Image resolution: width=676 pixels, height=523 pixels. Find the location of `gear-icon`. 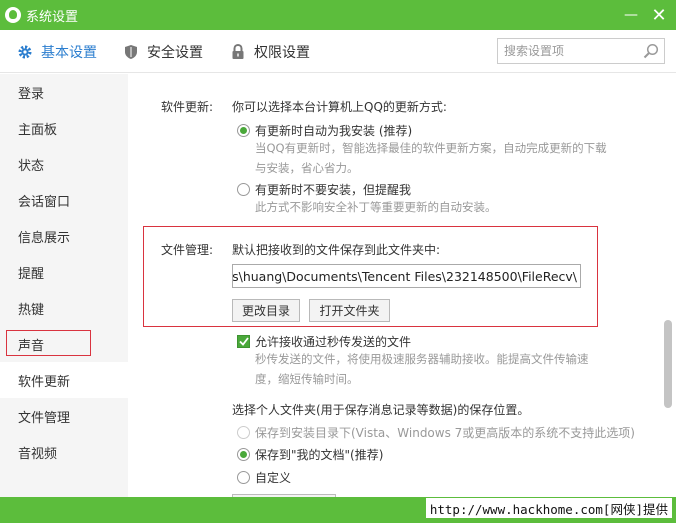

gear-icon is located at coordinates (25, 52).